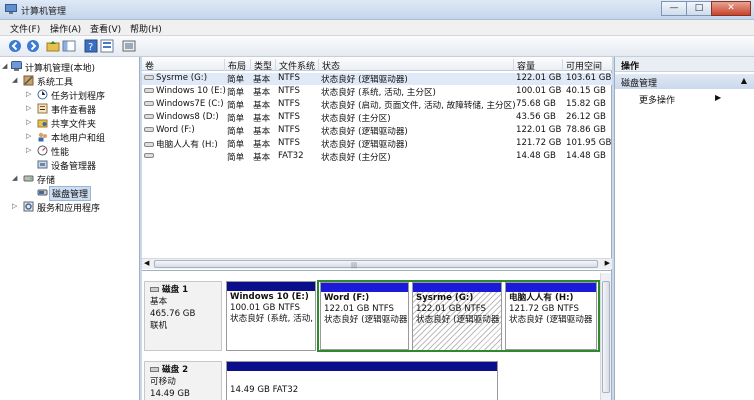 The height and width of the screenshot is (400, 754). What do you see at coordinates (146, 28) in the screenshot?
I see `menu-help: 帮助(H)` at bounding box center [146, 28].